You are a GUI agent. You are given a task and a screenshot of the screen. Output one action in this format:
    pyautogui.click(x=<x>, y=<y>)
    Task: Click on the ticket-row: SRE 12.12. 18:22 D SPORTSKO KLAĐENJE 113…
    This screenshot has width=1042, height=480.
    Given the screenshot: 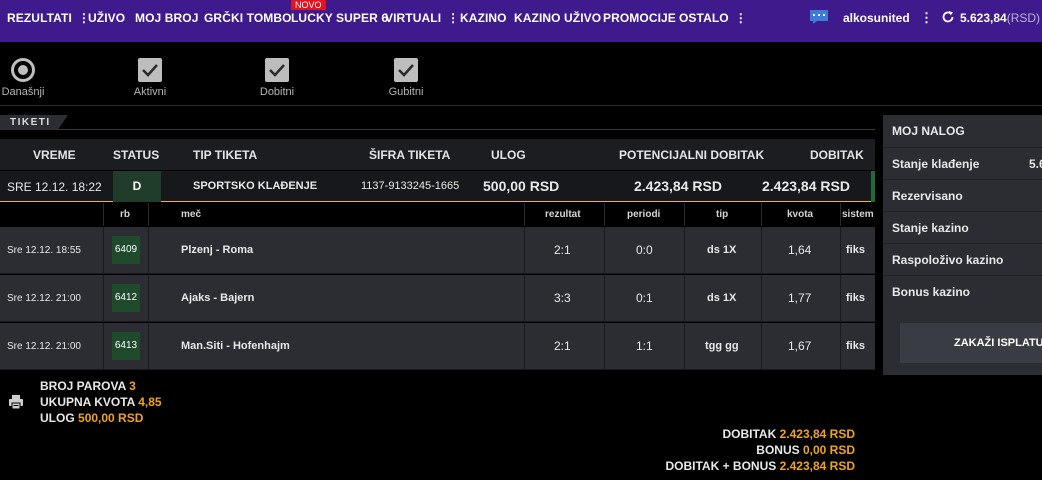 What is the action you would take?
    pyautogui.click(x=437, y=186)
    